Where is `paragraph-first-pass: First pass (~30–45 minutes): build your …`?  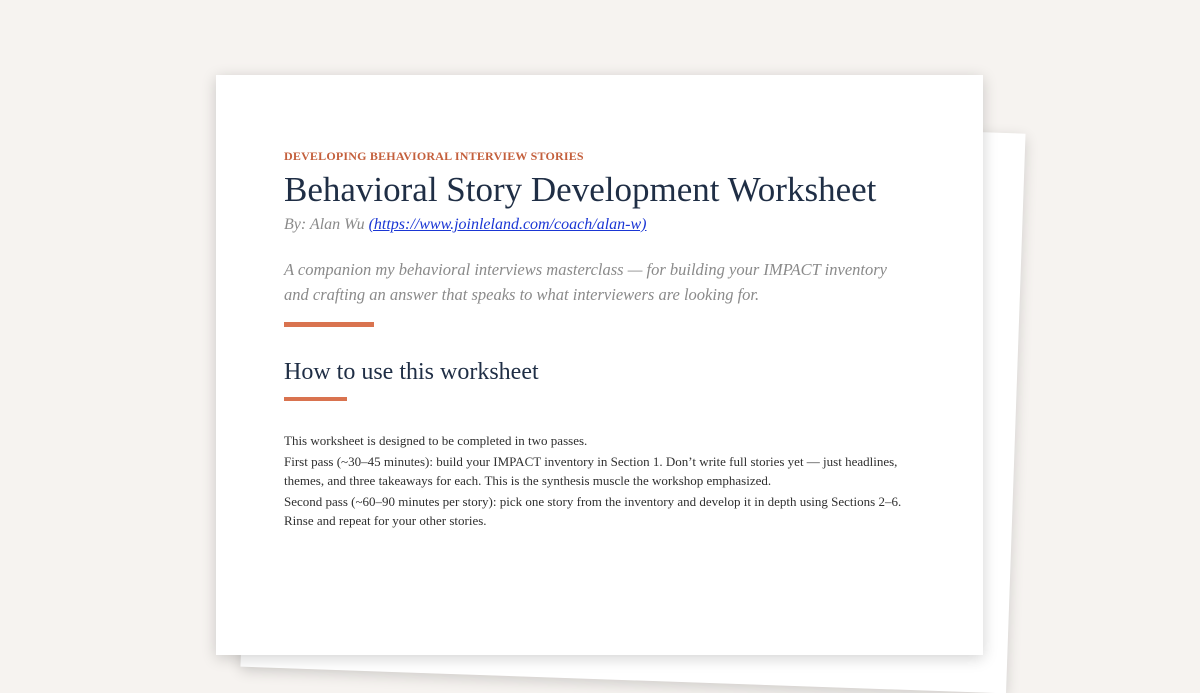
paragraph-first-pass: First pass (~30–45 minutes): build your … is located at coordinates (591, 471).